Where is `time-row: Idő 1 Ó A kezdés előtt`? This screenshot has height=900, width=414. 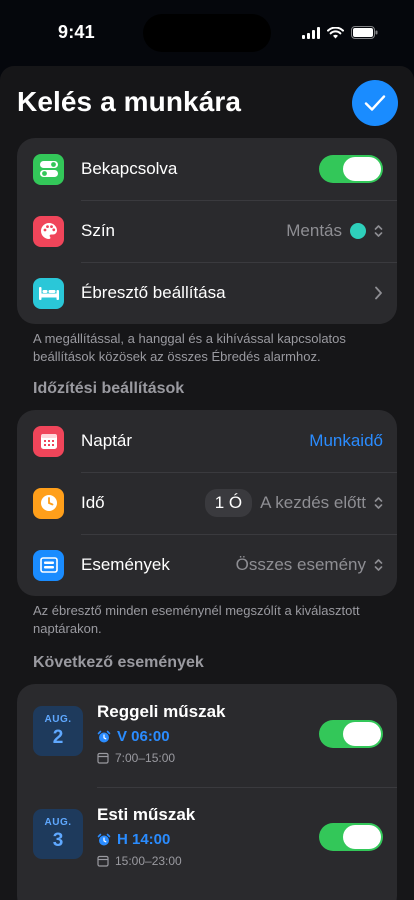
time-row: Idő 1 Ó A kezdés előtt is located at coordinates (207, 503).